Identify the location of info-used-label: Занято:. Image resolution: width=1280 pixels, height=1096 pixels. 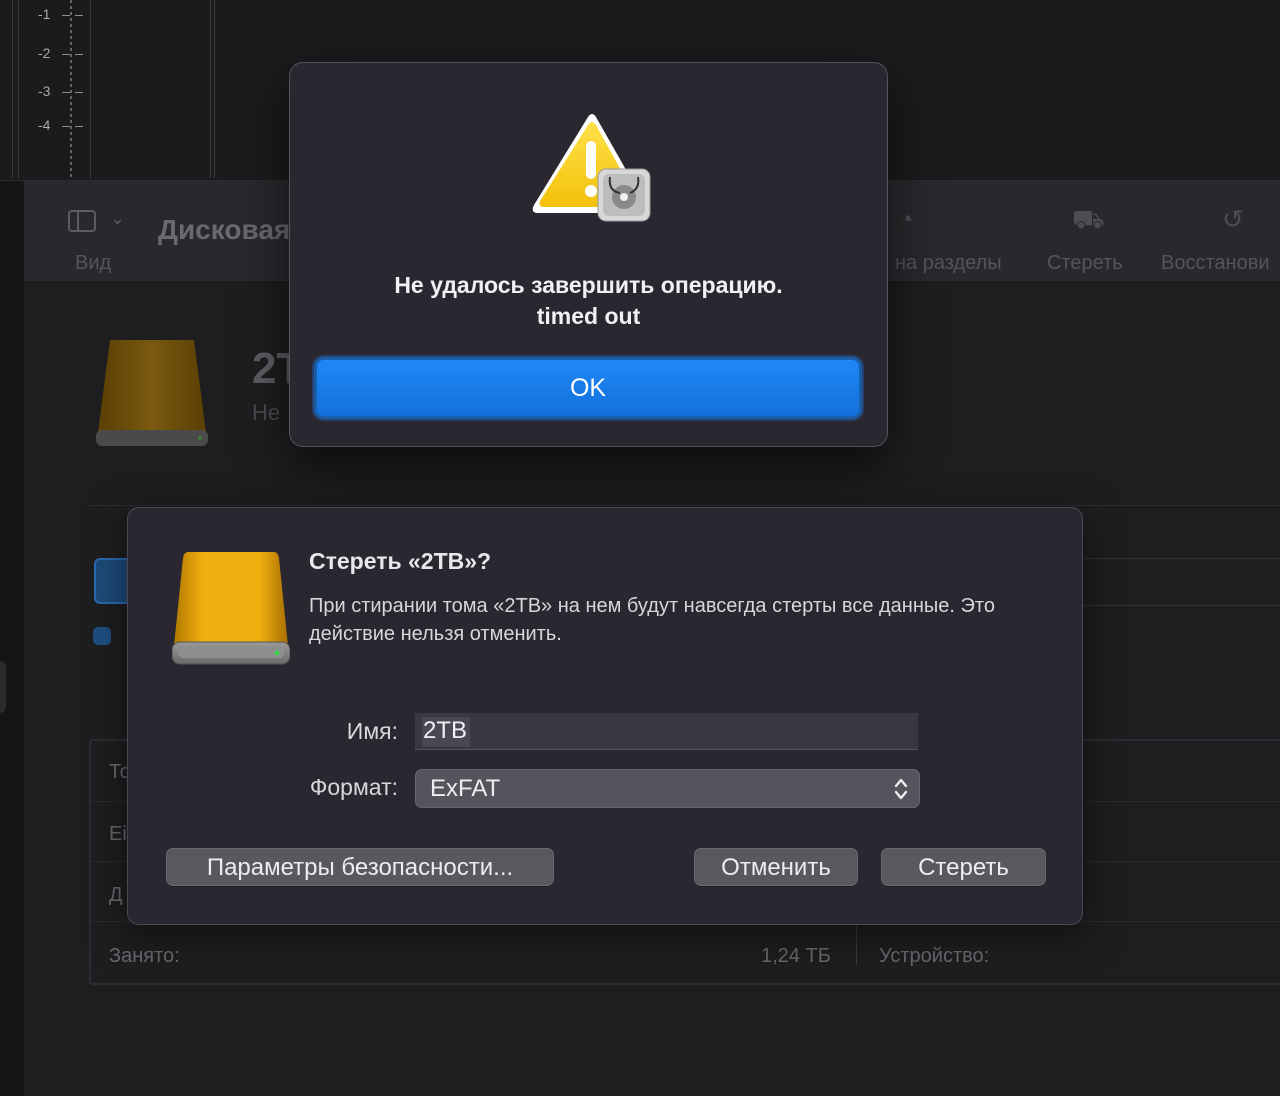
(144, 956).